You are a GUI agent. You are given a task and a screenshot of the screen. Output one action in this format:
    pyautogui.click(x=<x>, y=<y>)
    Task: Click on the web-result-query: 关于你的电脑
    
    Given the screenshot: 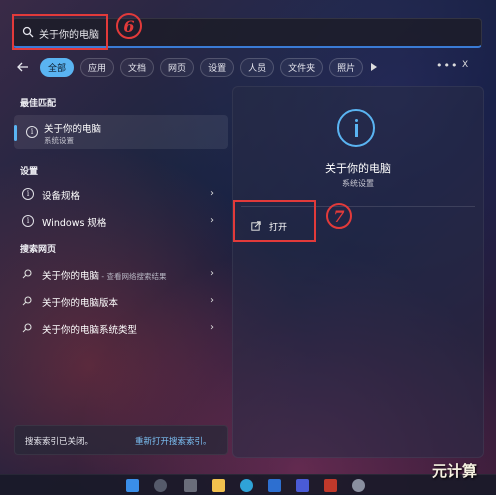 What is the action you would take?
    pyautogui.click(x=71, y=276)
    